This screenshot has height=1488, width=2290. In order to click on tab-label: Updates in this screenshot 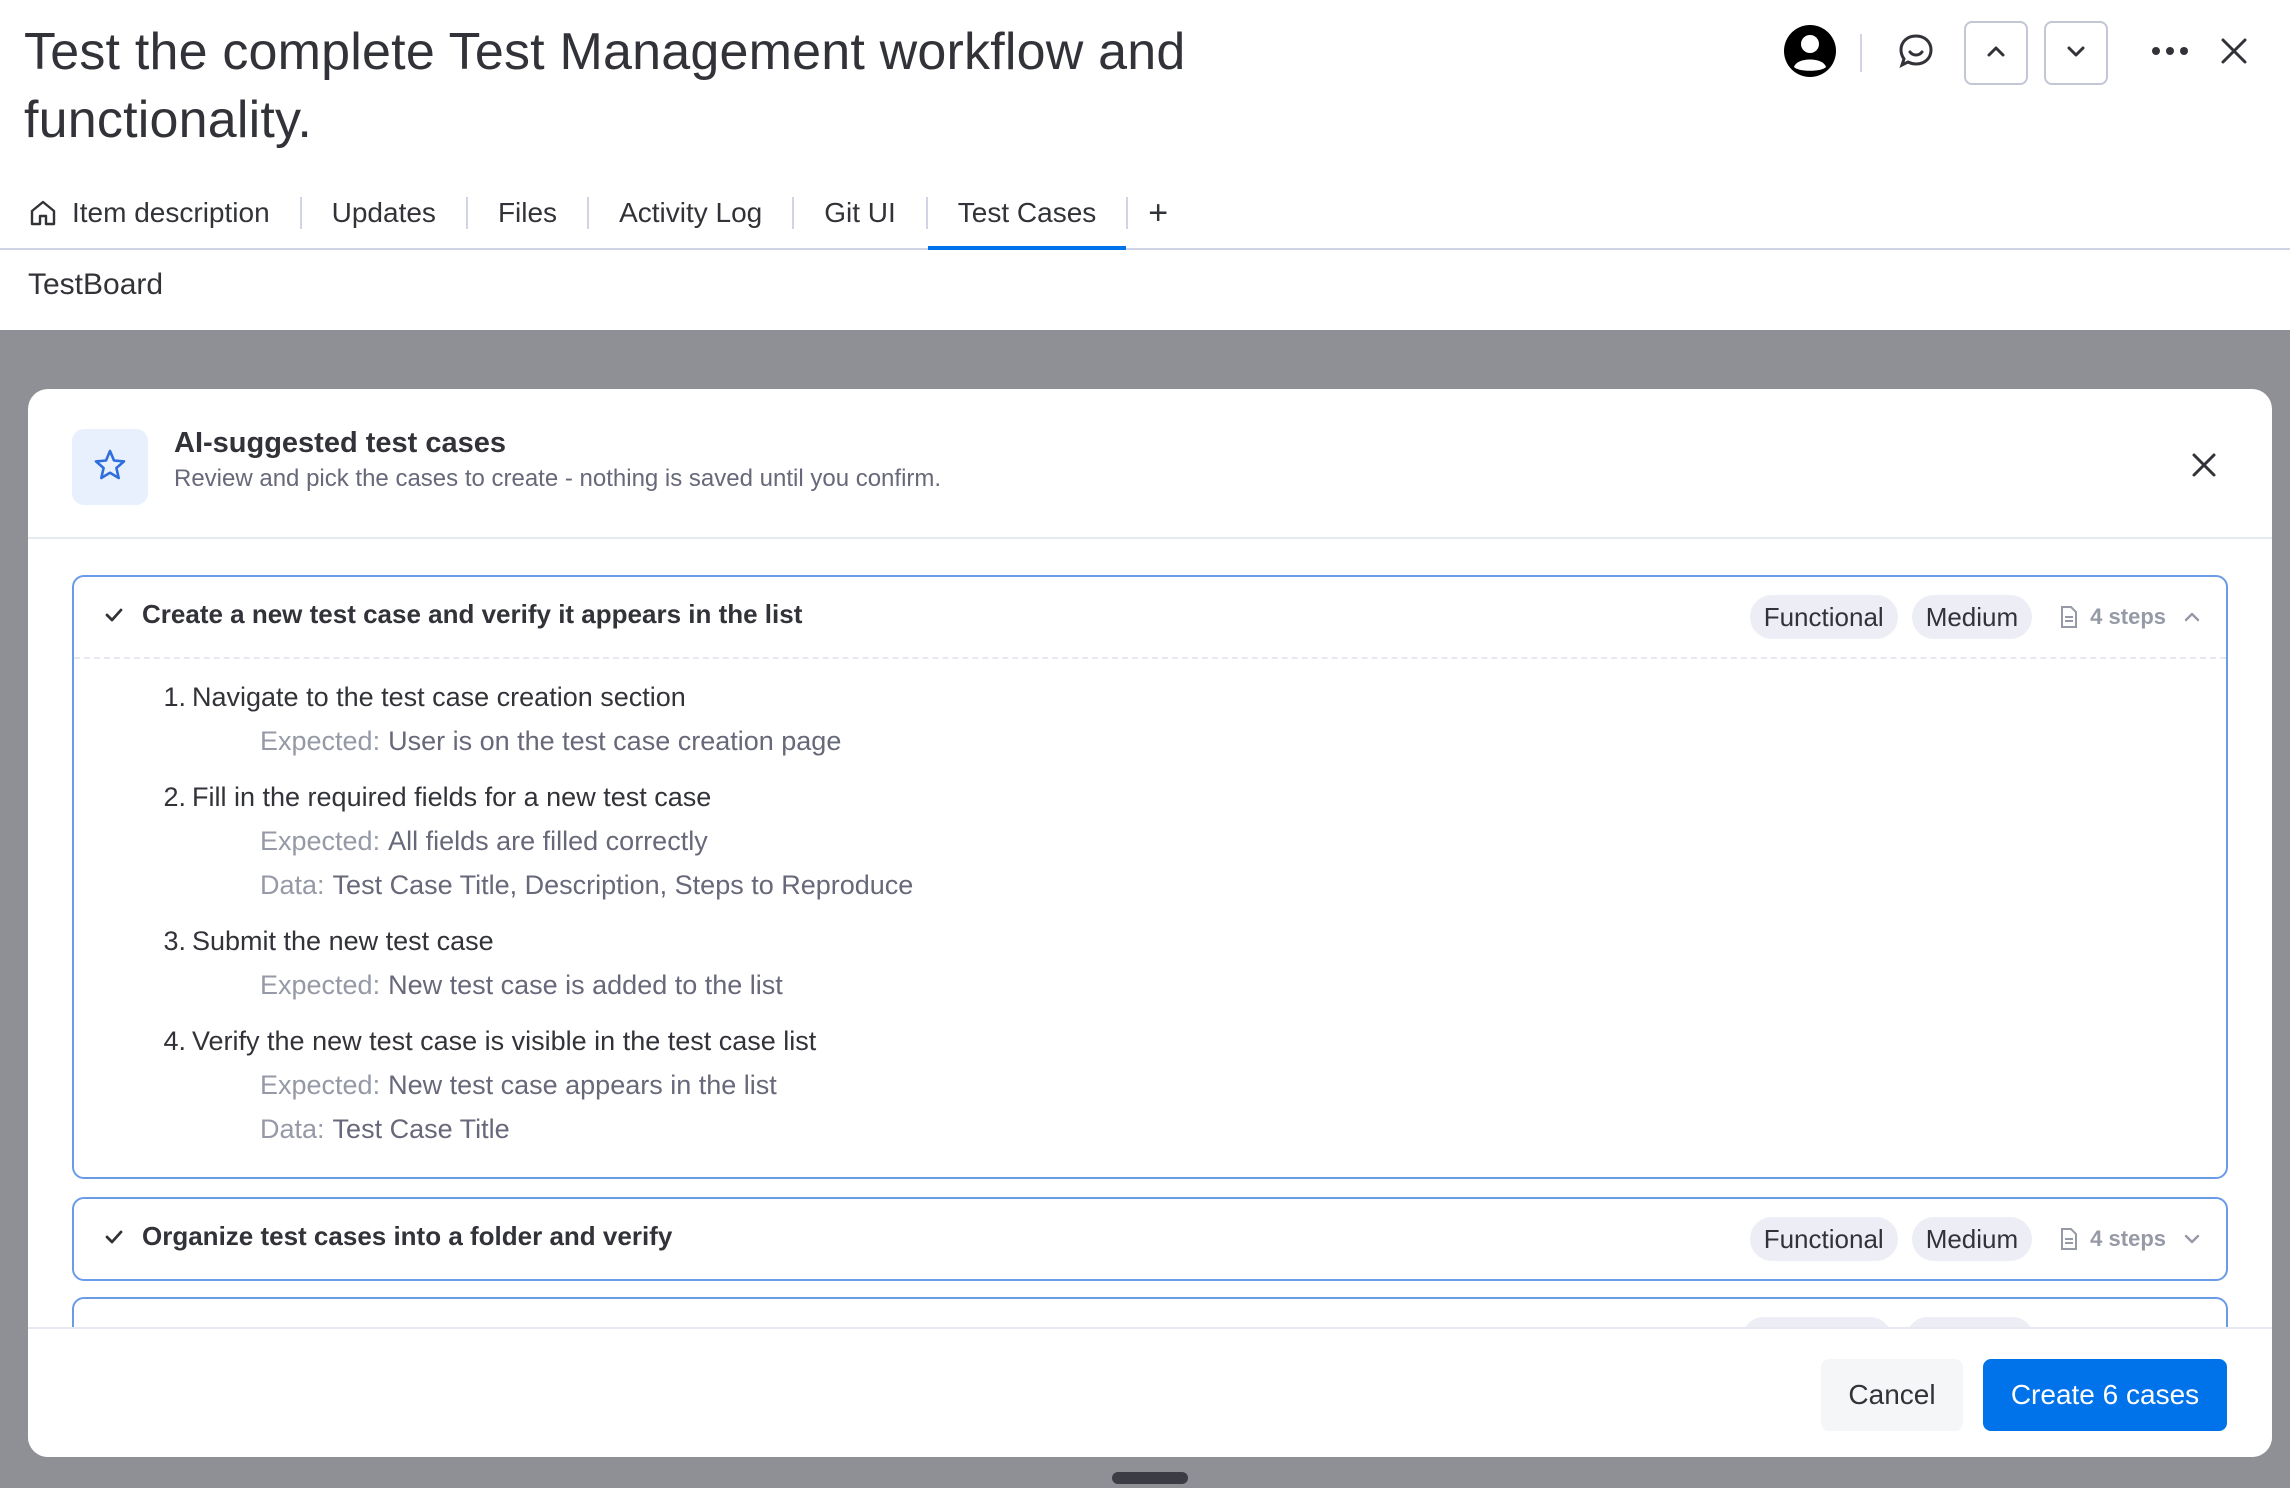, I will do `click(383, 212)`.